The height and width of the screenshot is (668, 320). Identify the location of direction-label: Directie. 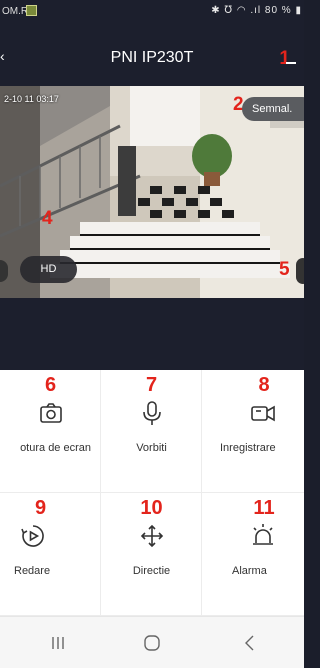
(151, 571).